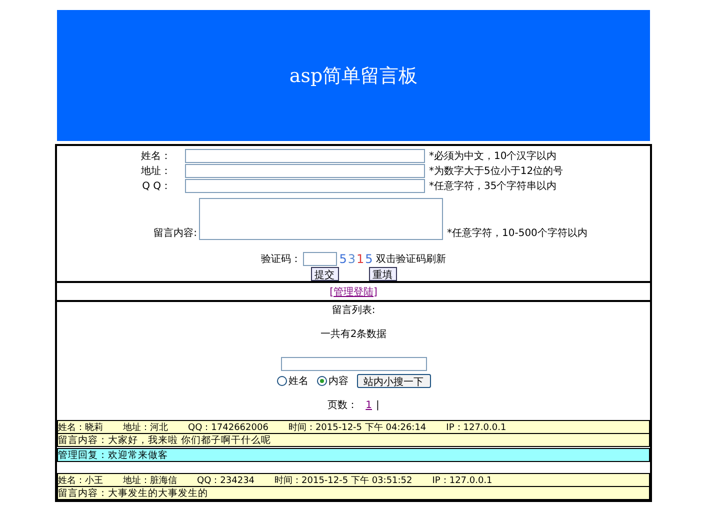 This screenshot has width=707, height=516. I want to click on submit-button: 提交, so click(324, 274).